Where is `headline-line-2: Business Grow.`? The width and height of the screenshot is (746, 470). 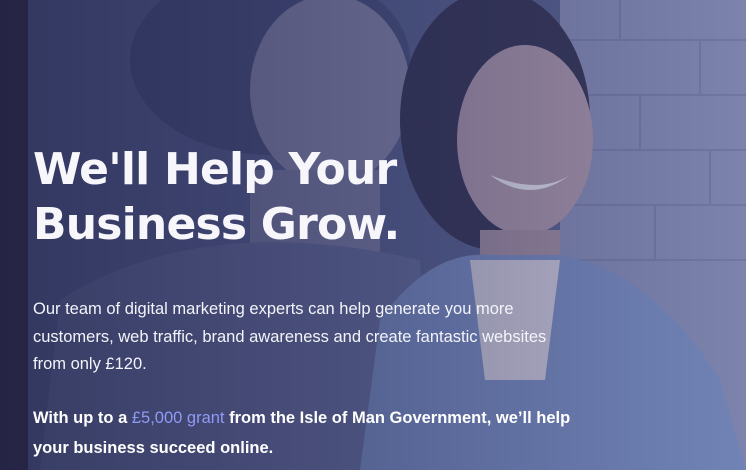
headline-line-2: Business Grow. is located at coordinates (216, 224).